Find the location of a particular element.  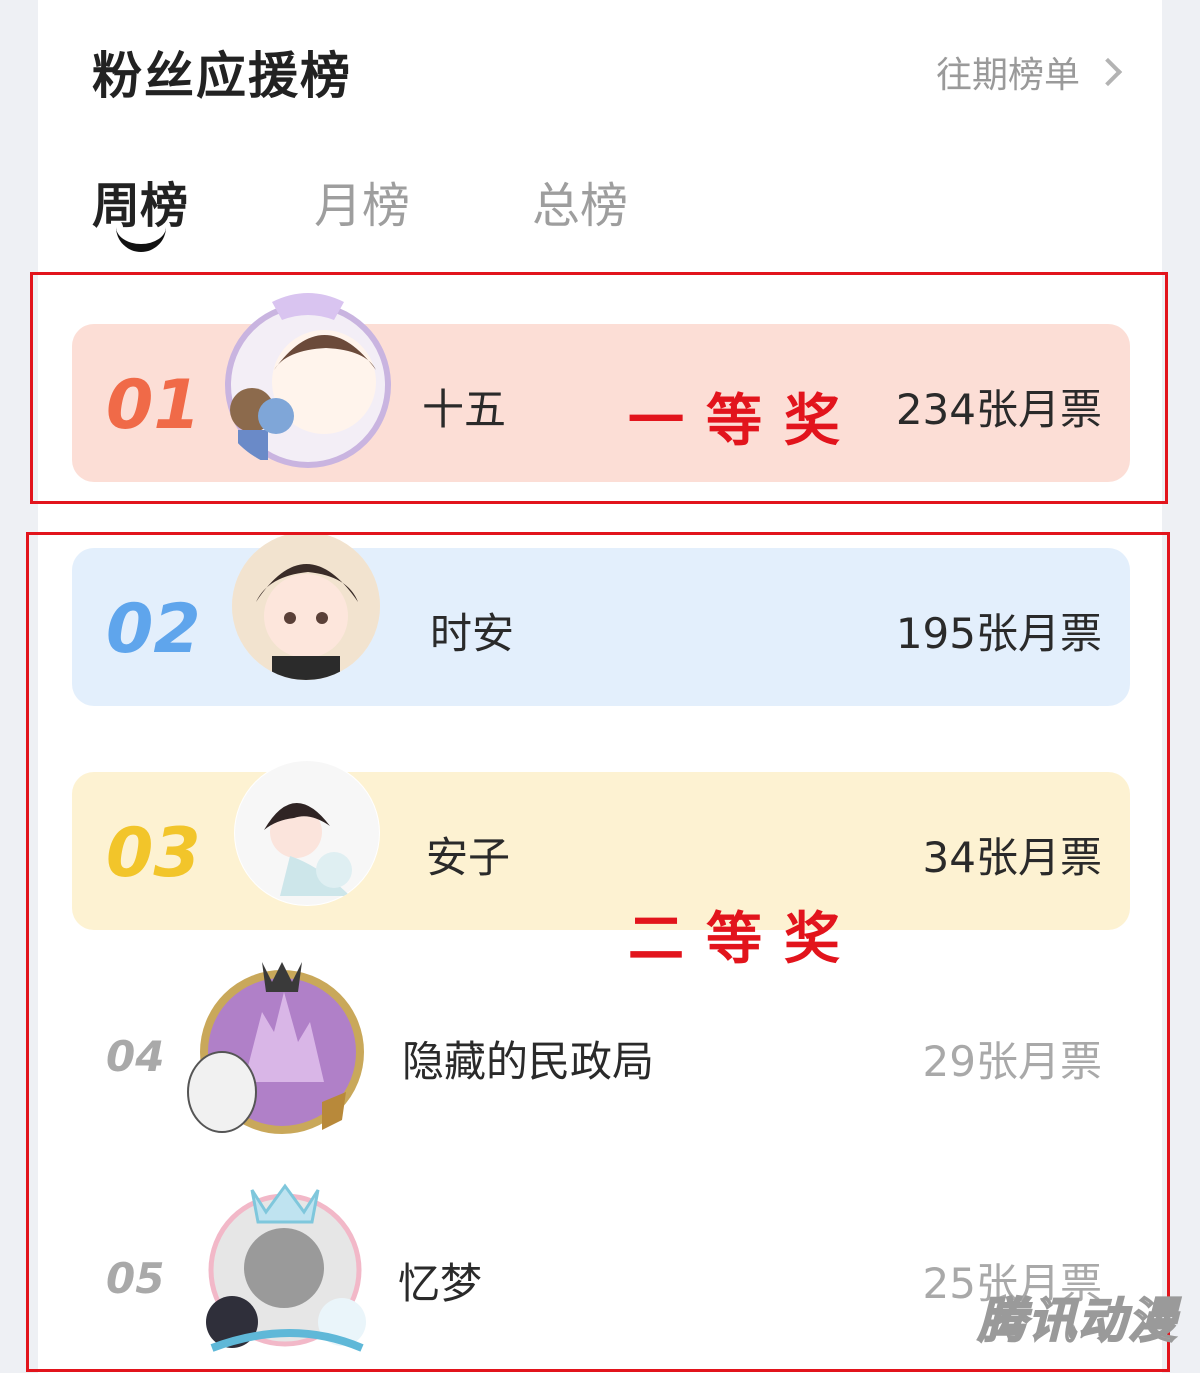

tab-monthly: 月榜 is located at coordinates (362, 201).